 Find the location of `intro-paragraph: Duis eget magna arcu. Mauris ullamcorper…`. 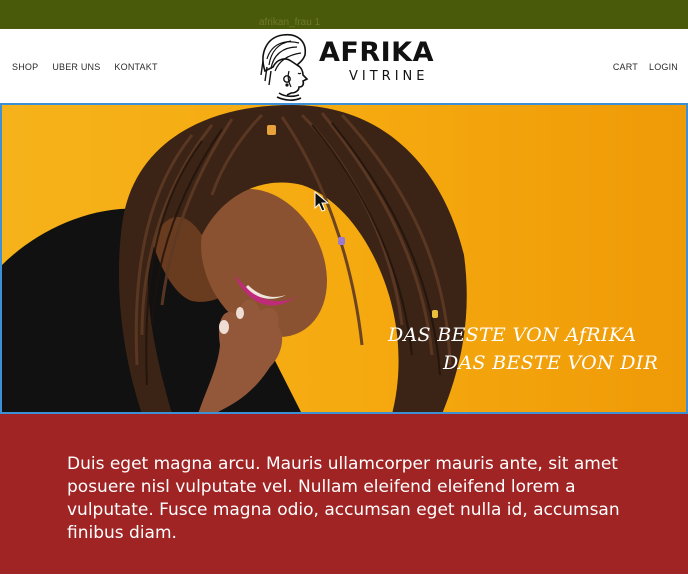

intro-paragraph: Duis eget magna arcu. Mauris ullamcorper… is located at coordinates (343, 498).